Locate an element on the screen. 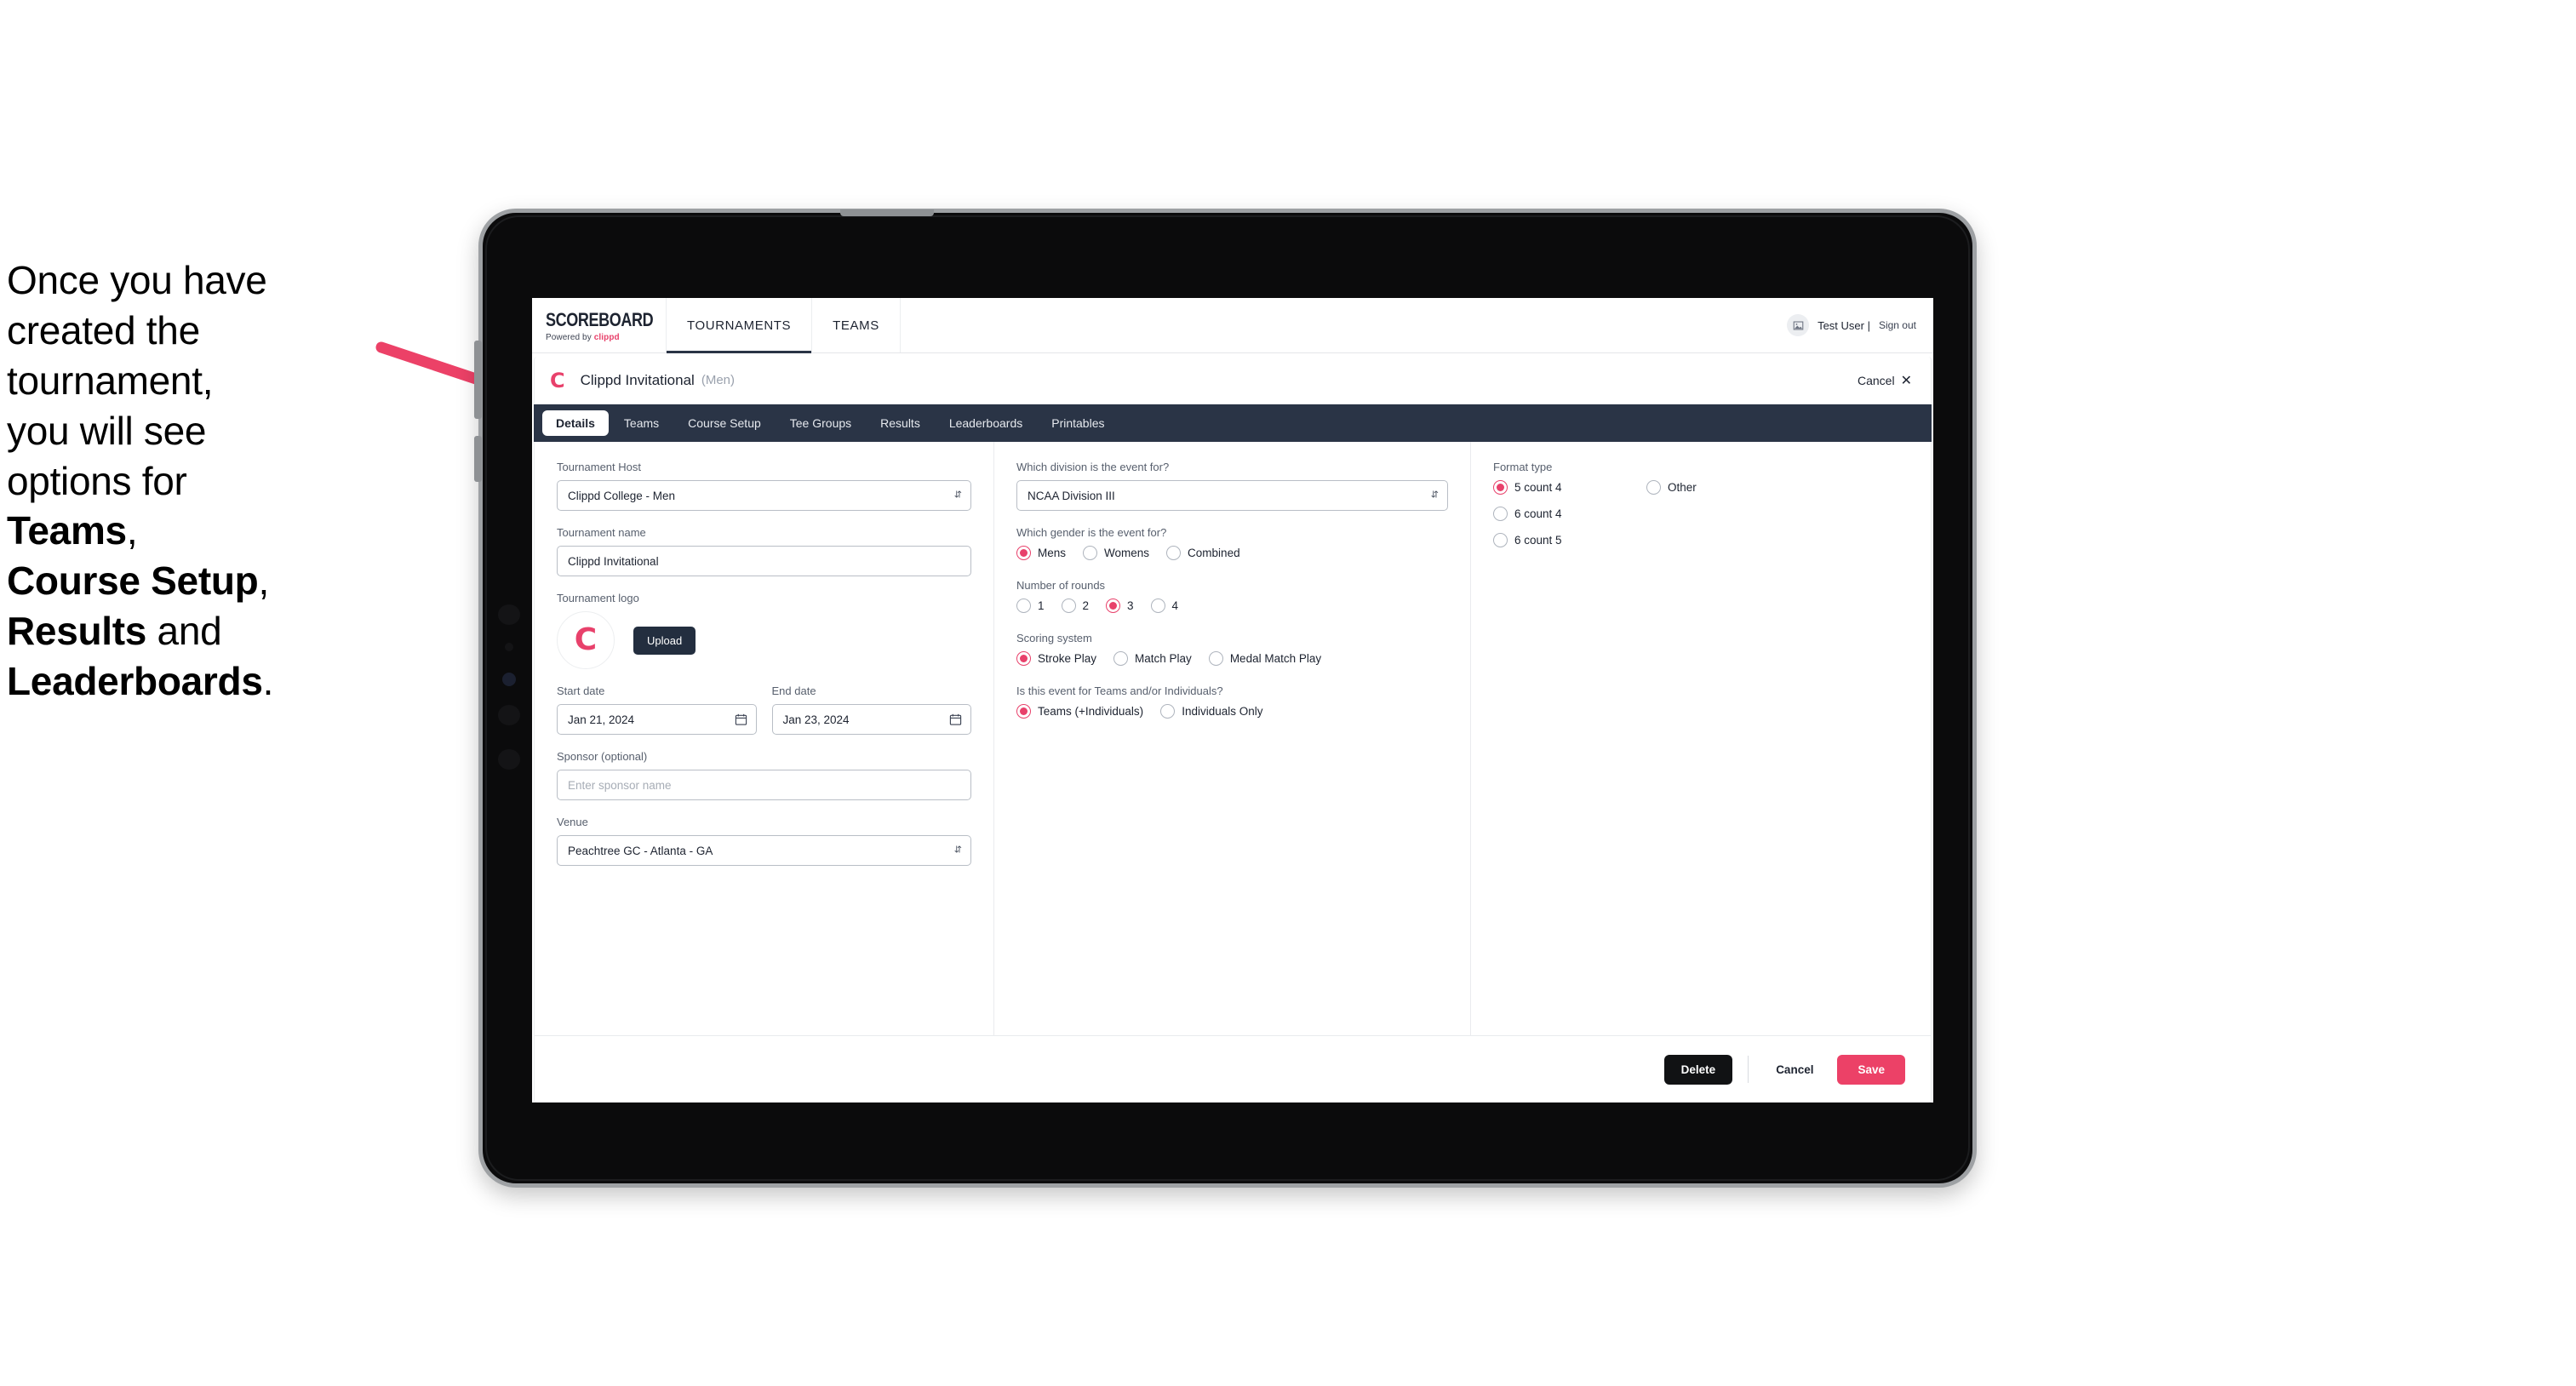 This screenshot has width=2576, height=1386. titlebar-cancel-button: Cancel ✕ is located at coordinates (1885, 380).